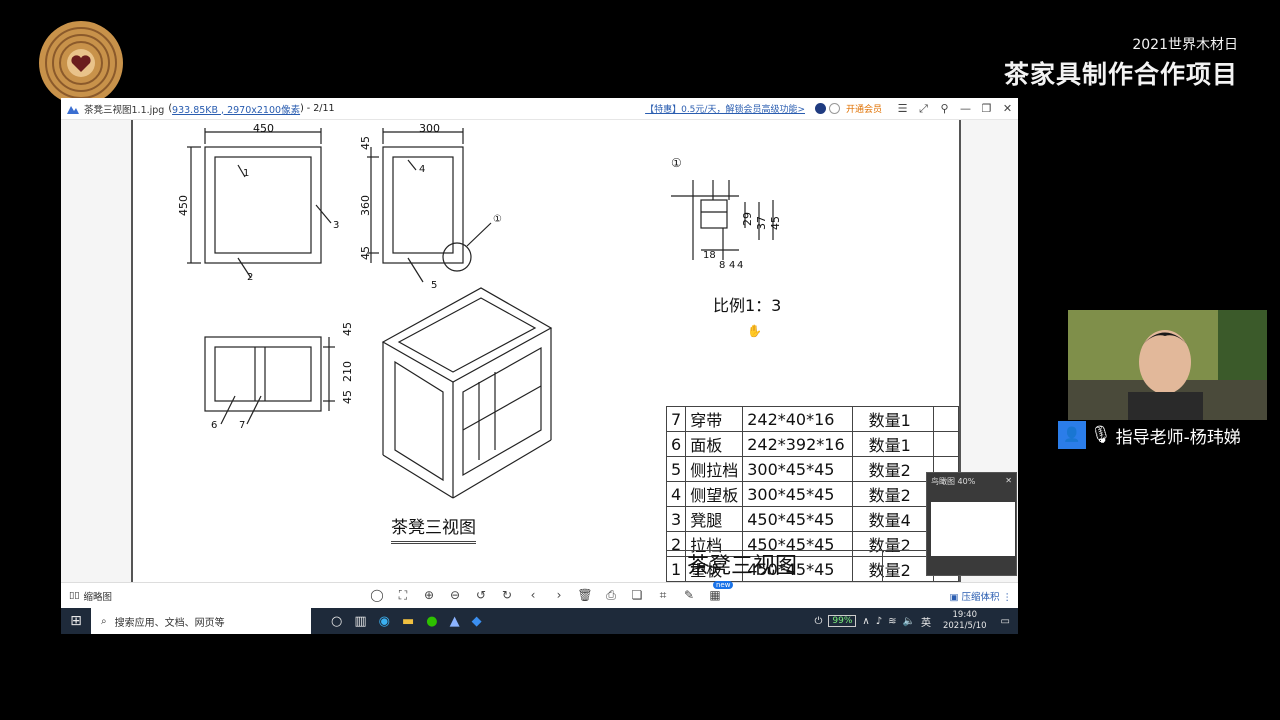 The height and width of the screenshot is (720, 1280). Describe the element at coordinates (104, 621) in the screenshot. I see `search-icon: ⌕` at that location.